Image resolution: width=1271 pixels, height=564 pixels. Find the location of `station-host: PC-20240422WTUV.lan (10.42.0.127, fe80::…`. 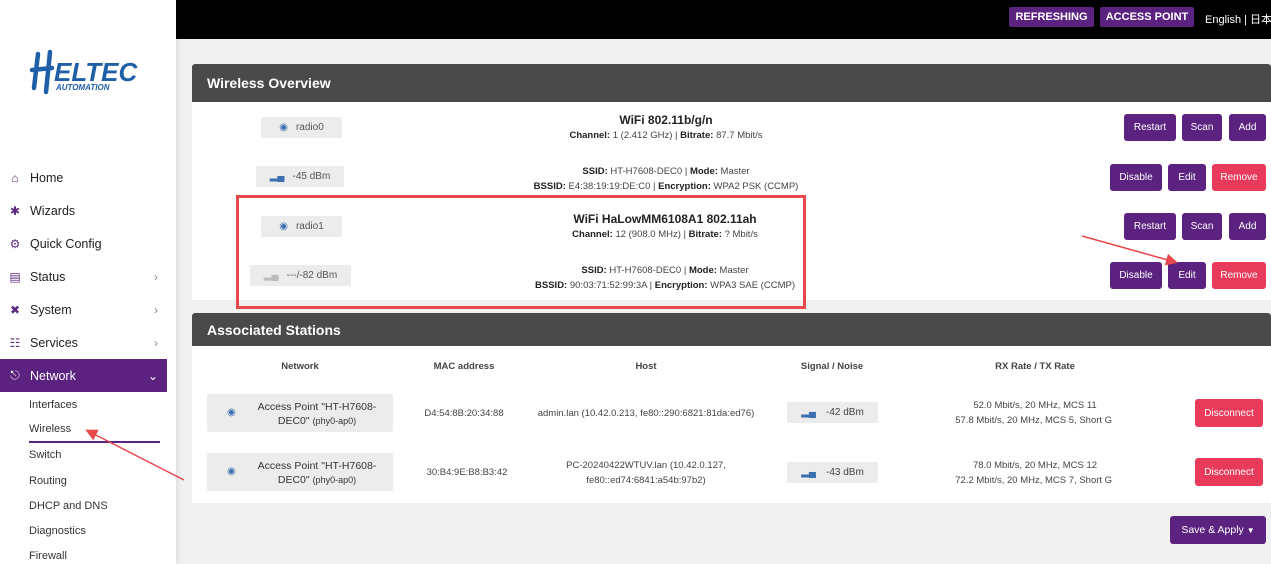

station-host: PC-20240422WTUV.lan (10.42.0.127, fe80::… is located at coordinates (646, 473).